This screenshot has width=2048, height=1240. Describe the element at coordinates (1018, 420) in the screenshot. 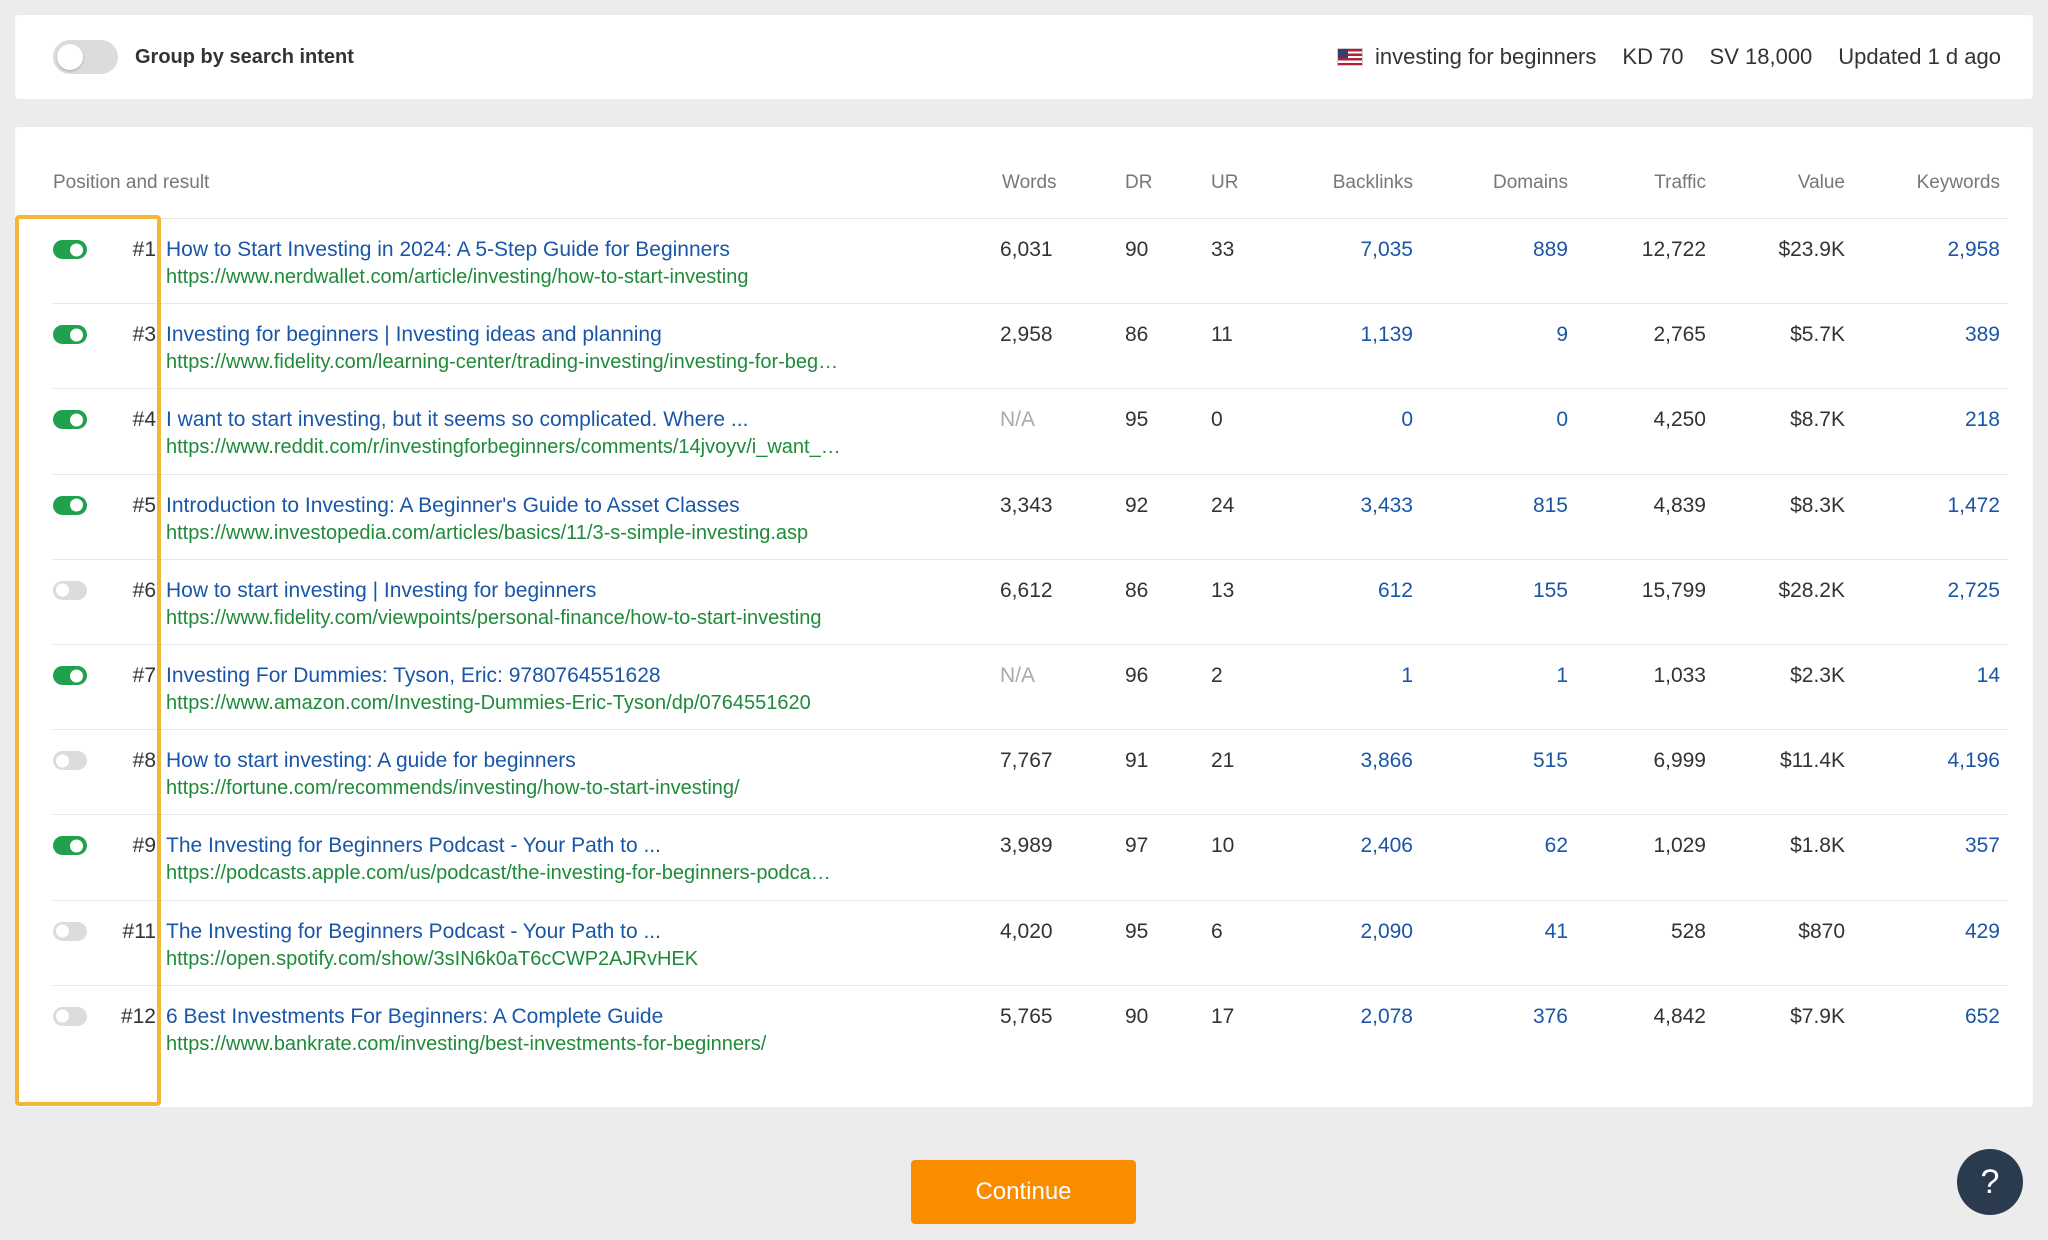

I see `words-value: N/A` at that location.